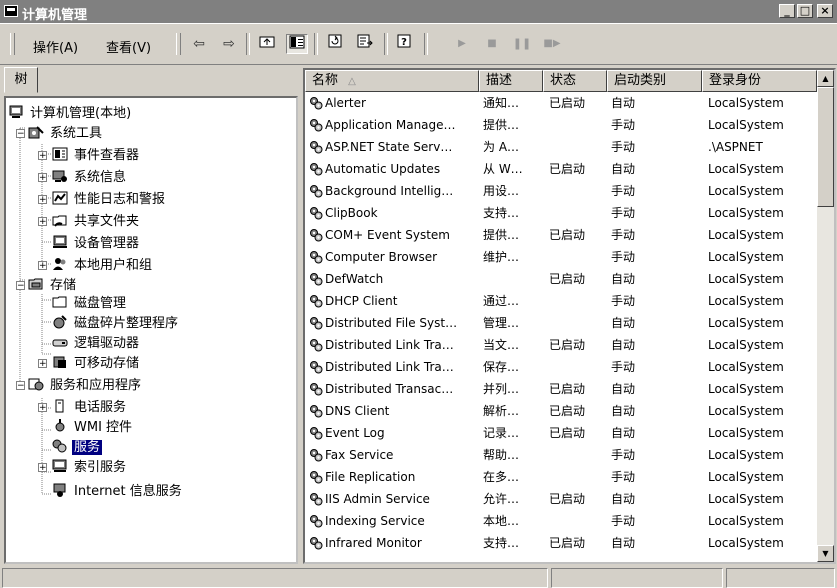 The height and width of the screenshot is (588, 837). What do you see at coordinates (567, 103) in the screenshot?
I see `cell-status: 已启动` at bounding box center [567, 103].